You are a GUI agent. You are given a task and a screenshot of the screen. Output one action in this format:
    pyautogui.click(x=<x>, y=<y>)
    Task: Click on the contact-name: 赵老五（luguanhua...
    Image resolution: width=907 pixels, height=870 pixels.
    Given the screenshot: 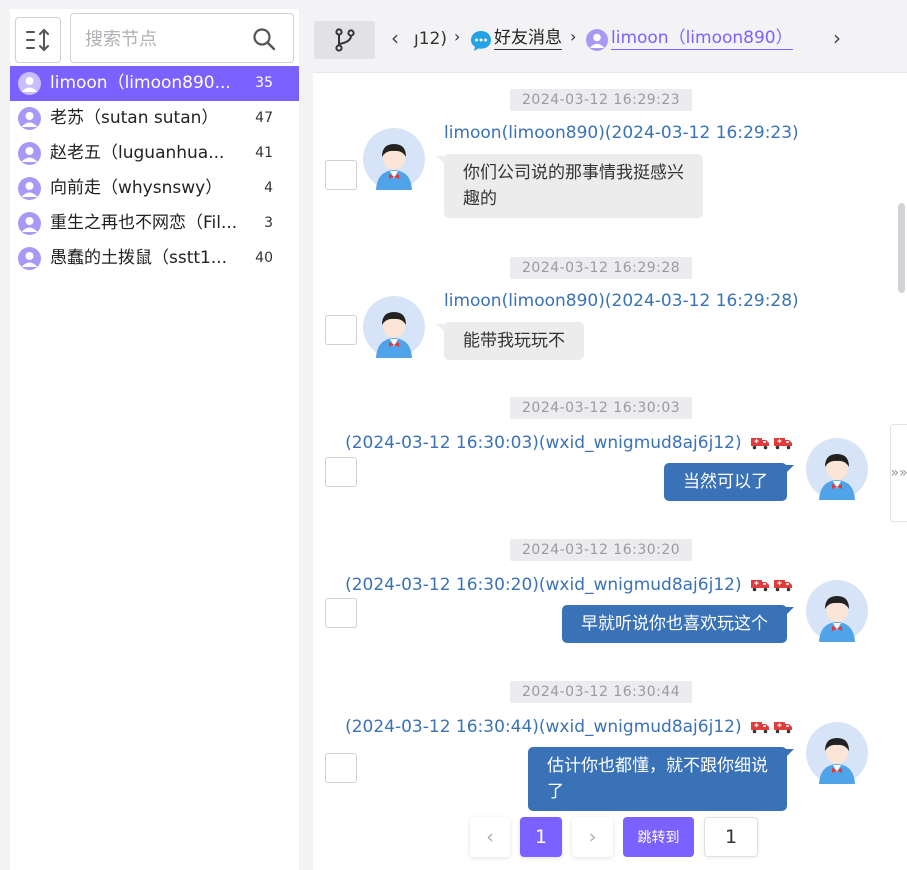 What is the action you would take?
    pyautogui.click(x=137, y=153)
    